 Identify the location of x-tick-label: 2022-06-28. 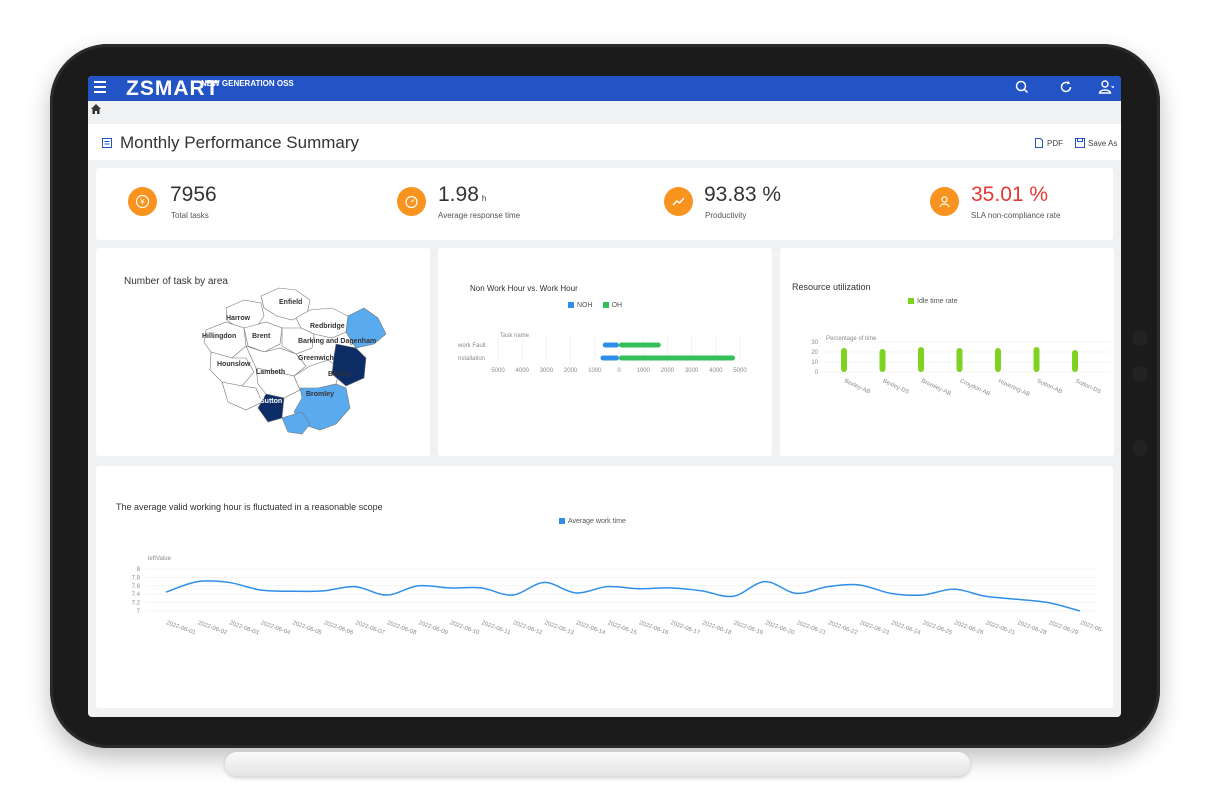
(1032, 628).